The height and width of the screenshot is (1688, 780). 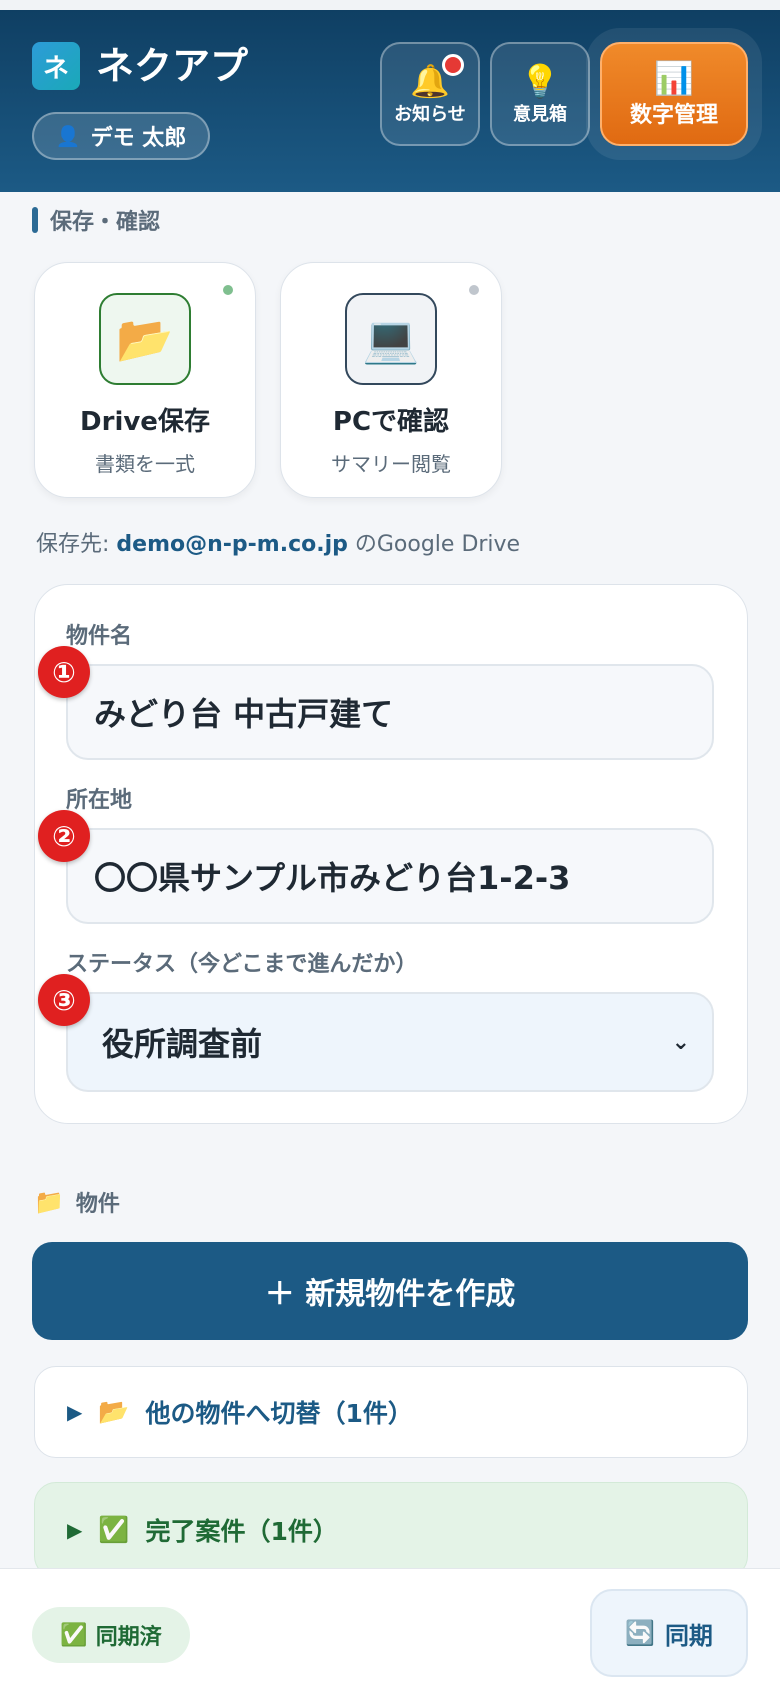 I want to click on create-project-button: ＋ 新規物件を作成, so click(x=390, y=1291).